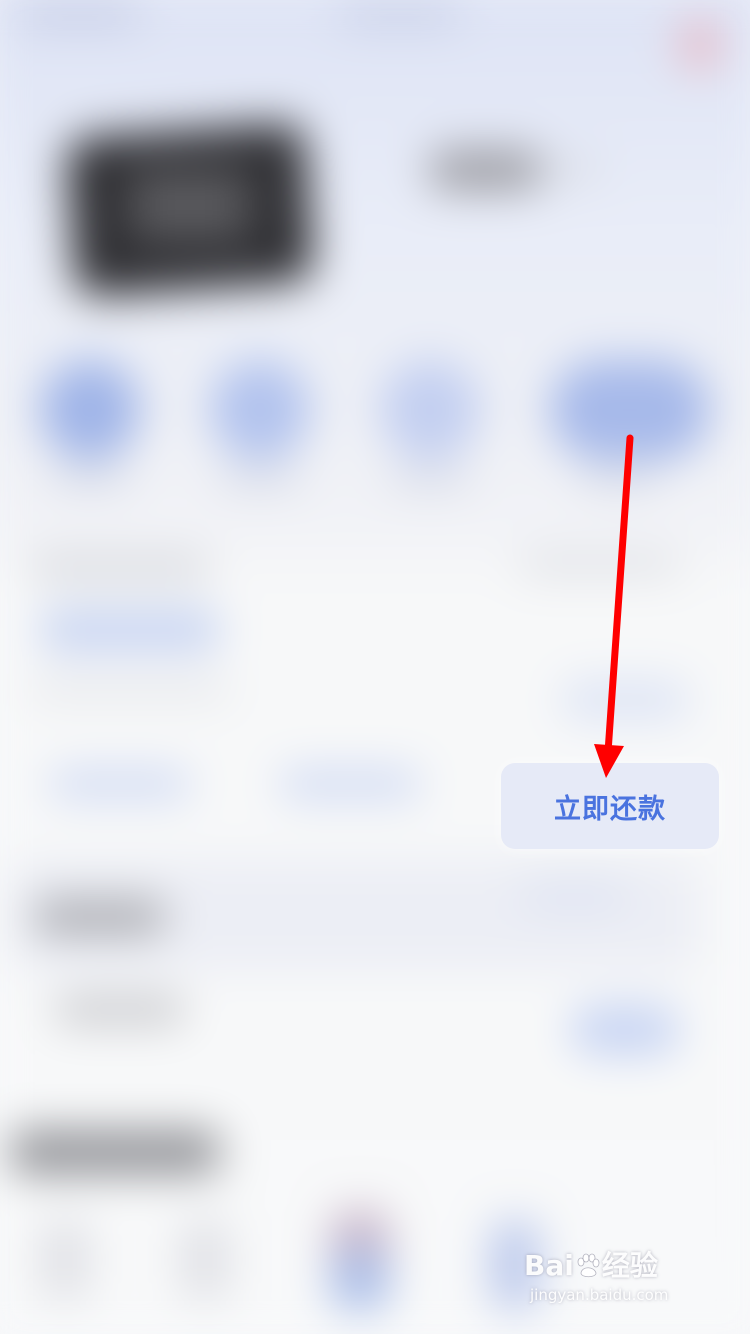  What do you see at coordinates (700, 45) in the screenshot?
I see `status-bar-right` at bounding box center [700, 45].